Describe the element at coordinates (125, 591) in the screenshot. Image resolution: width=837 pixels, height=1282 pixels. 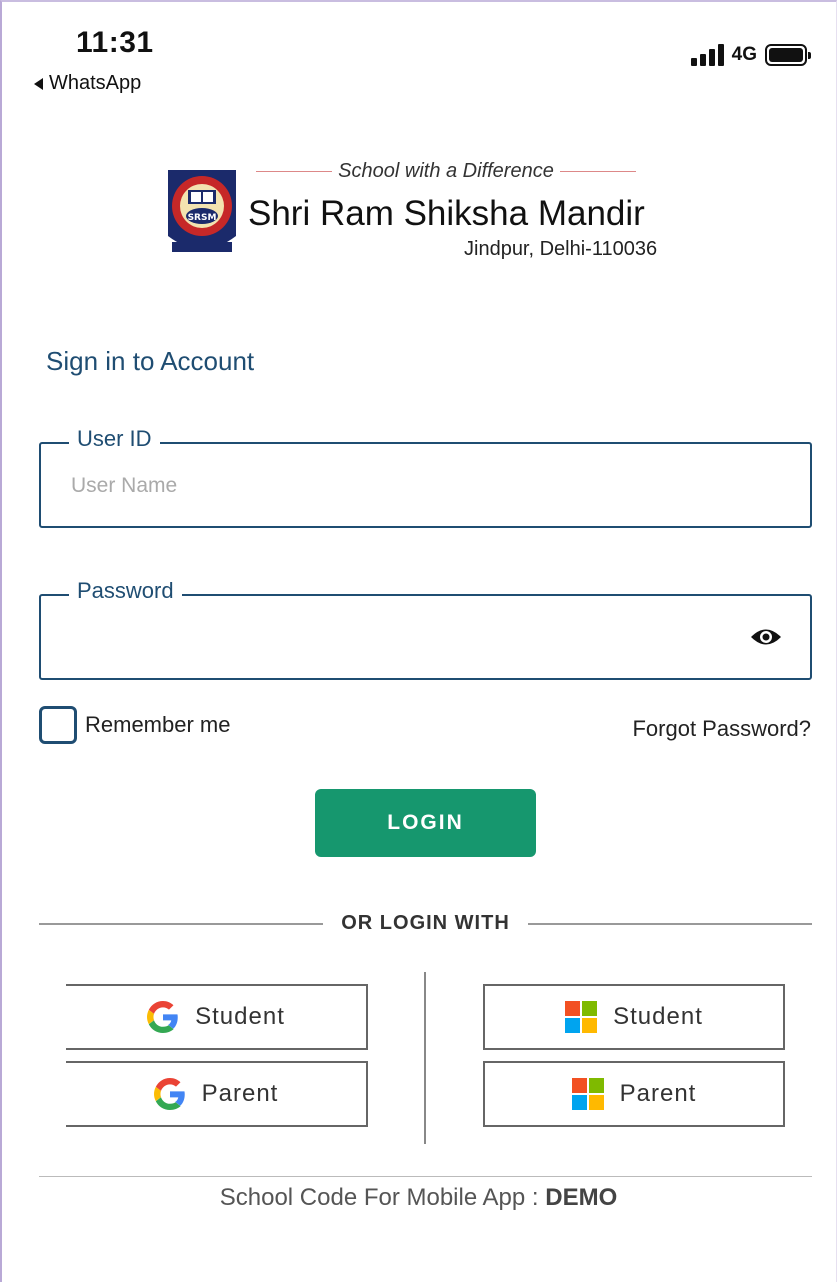
I see `password-label: Password` at that location.